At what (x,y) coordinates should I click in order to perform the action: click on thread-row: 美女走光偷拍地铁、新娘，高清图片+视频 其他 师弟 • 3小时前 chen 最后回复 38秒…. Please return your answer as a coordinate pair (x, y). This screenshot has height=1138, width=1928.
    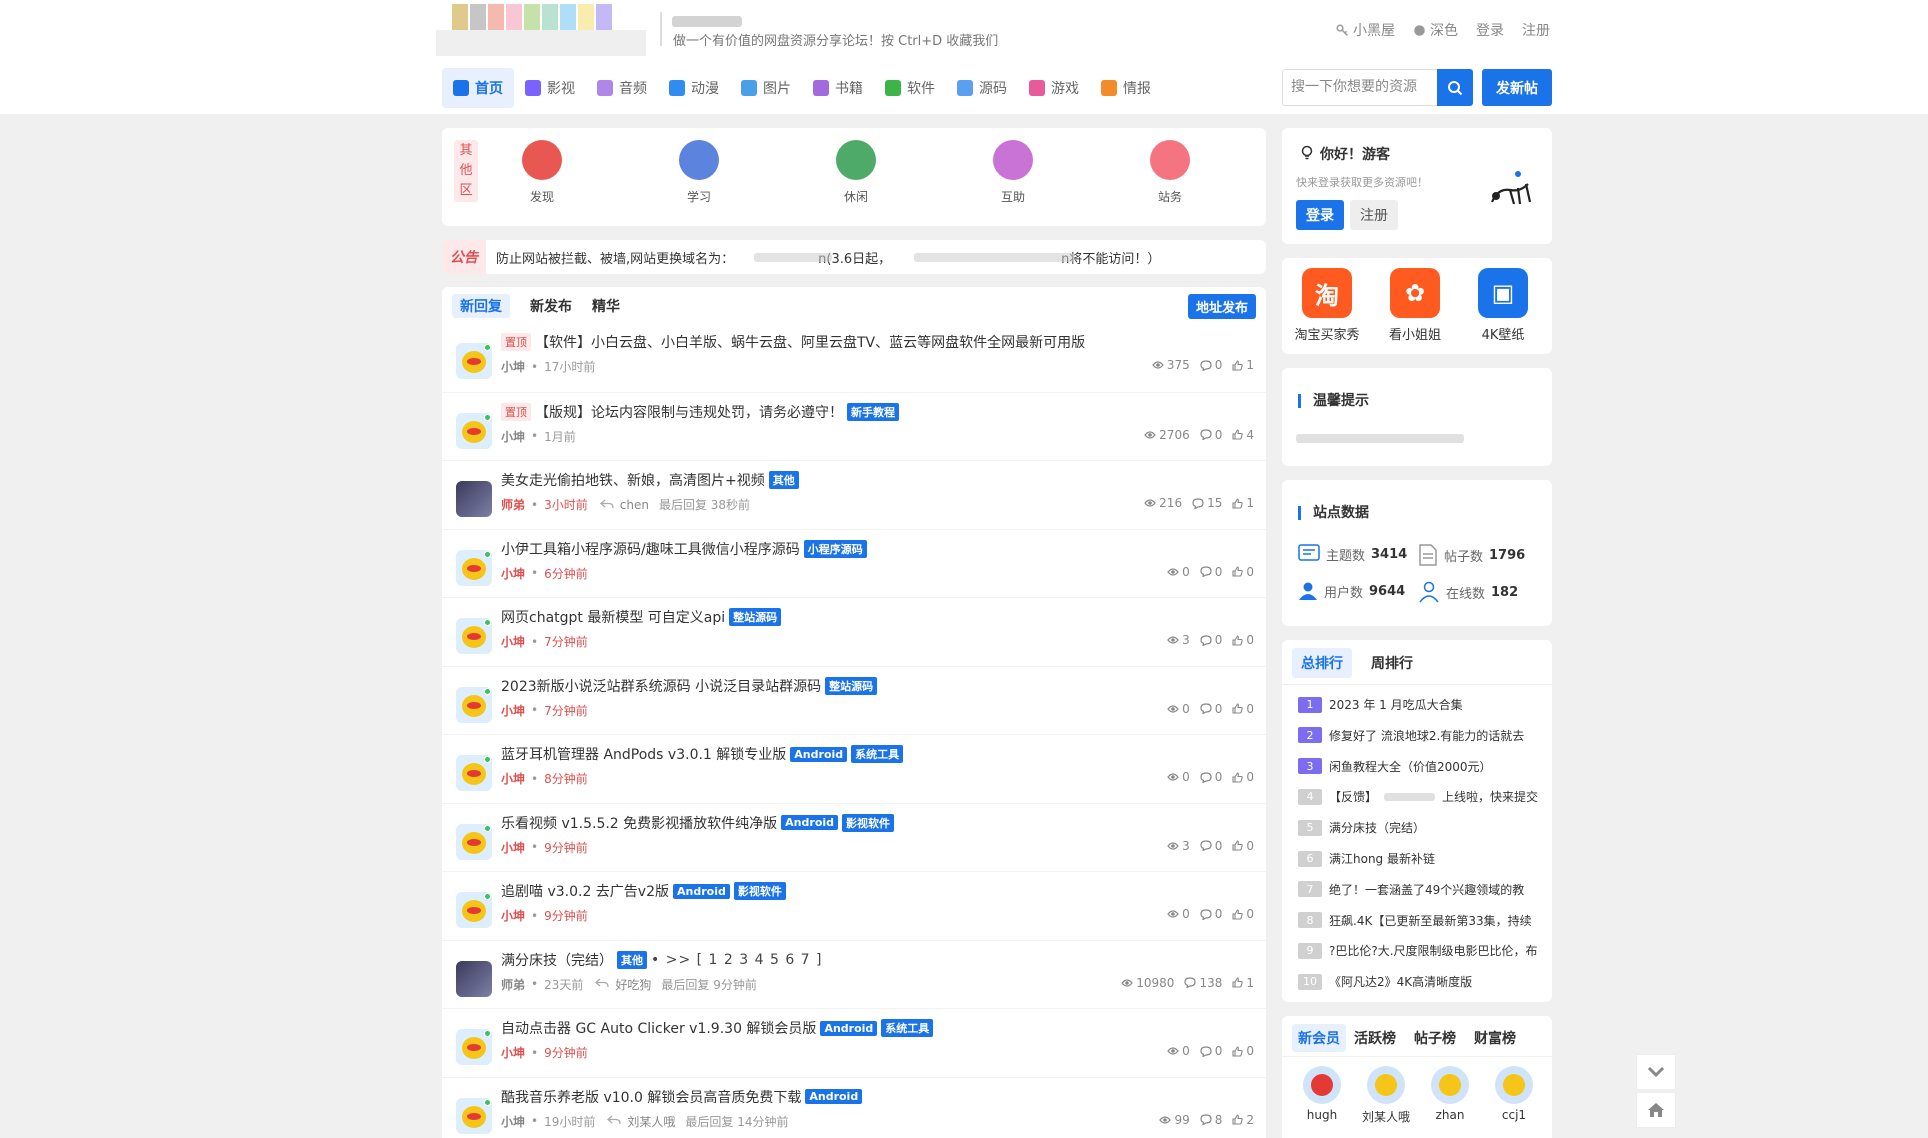
    Looking at the image, I should click on (854, 494).